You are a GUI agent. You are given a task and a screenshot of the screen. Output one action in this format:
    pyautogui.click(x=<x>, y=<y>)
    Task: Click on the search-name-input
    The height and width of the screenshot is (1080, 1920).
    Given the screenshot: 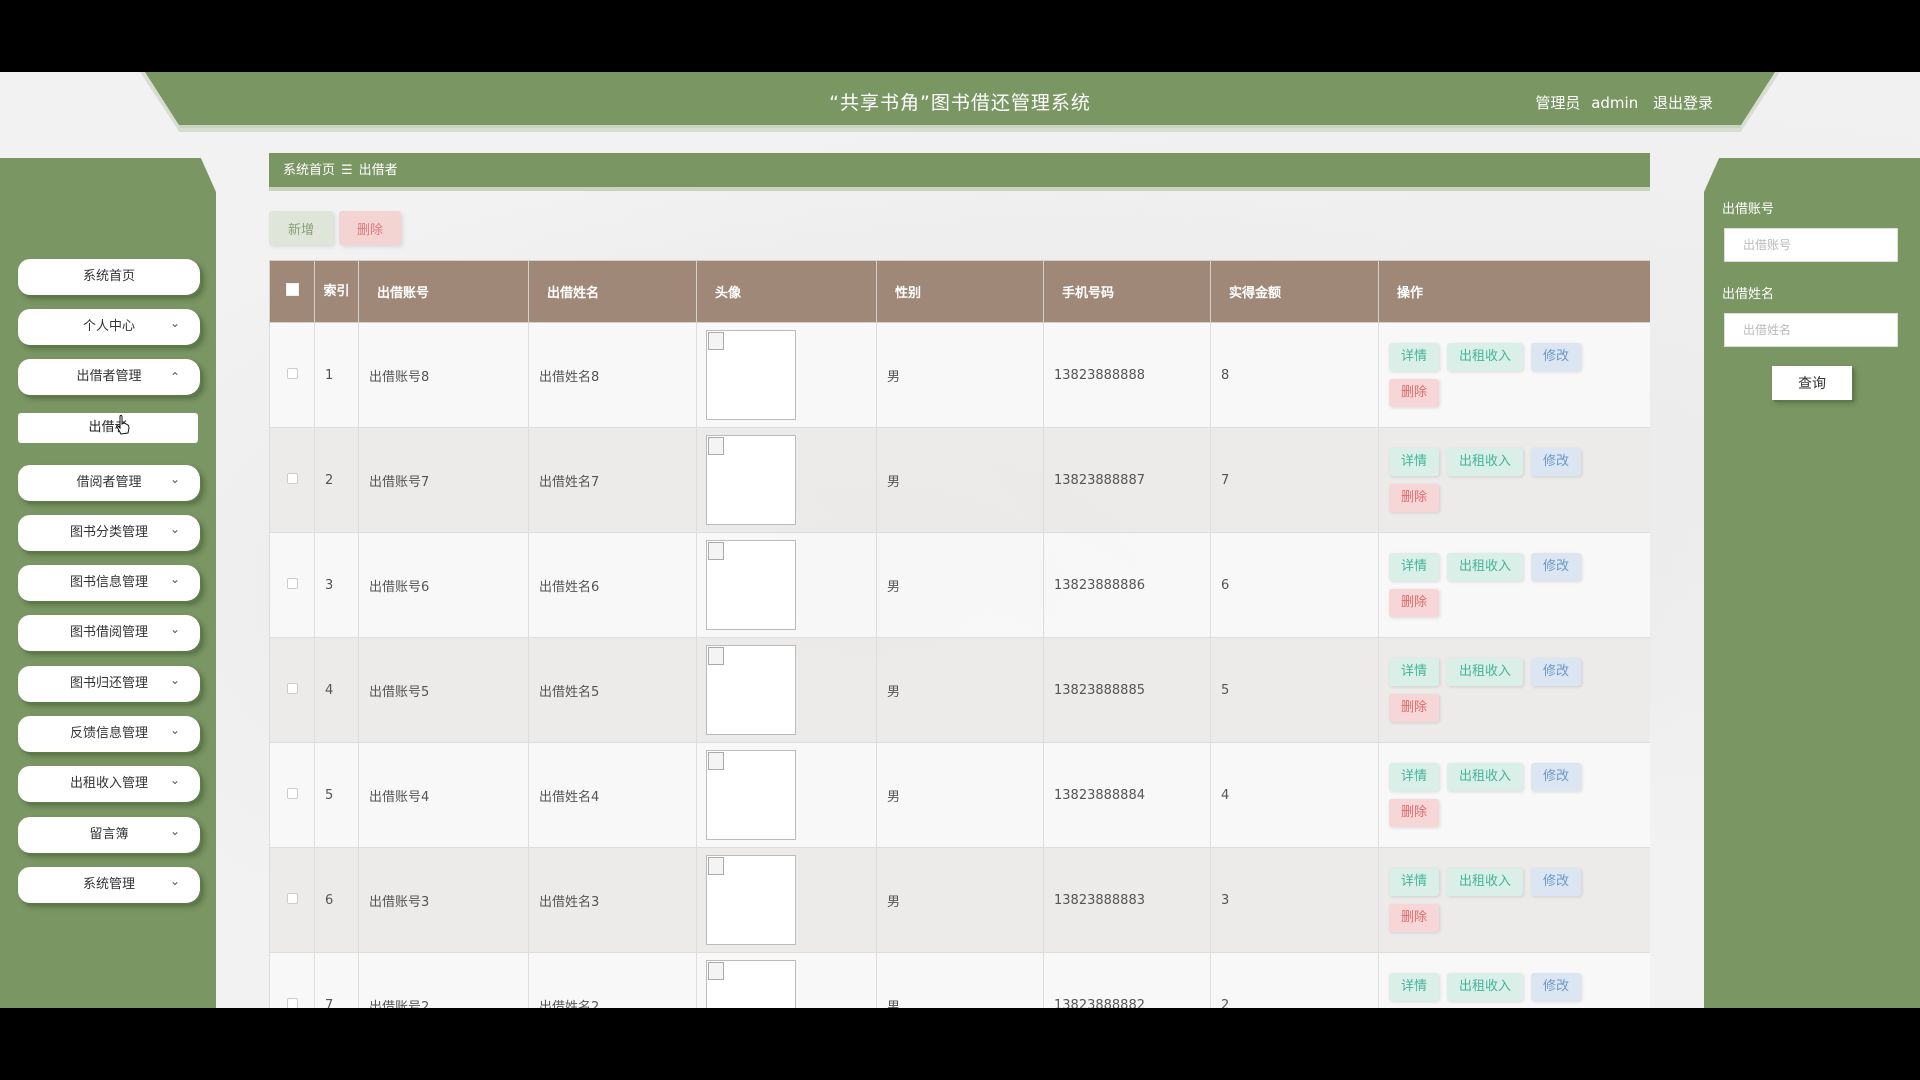 What is the action you would take?
    pyautogui.click(x=1811, y=330)
    